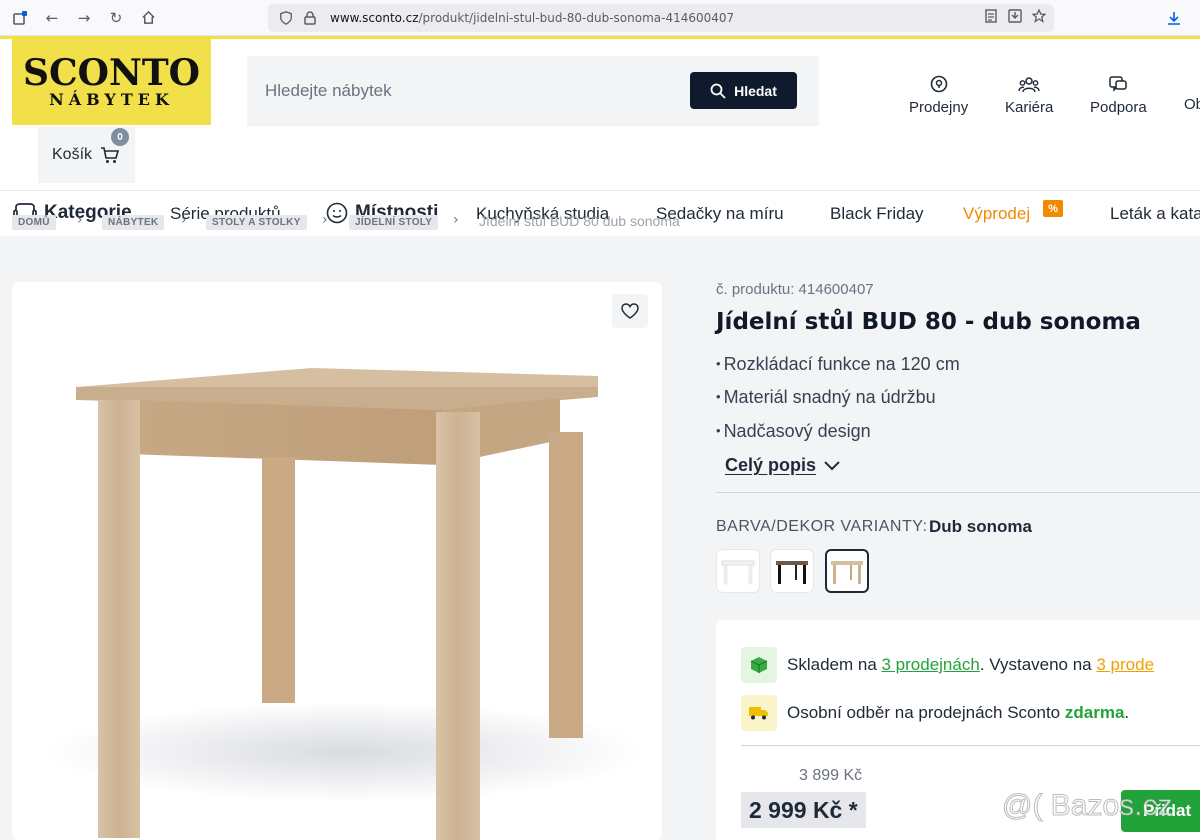 The image size is (1200, 840). I want to click on search-button: Hledat, so click(743, 90).